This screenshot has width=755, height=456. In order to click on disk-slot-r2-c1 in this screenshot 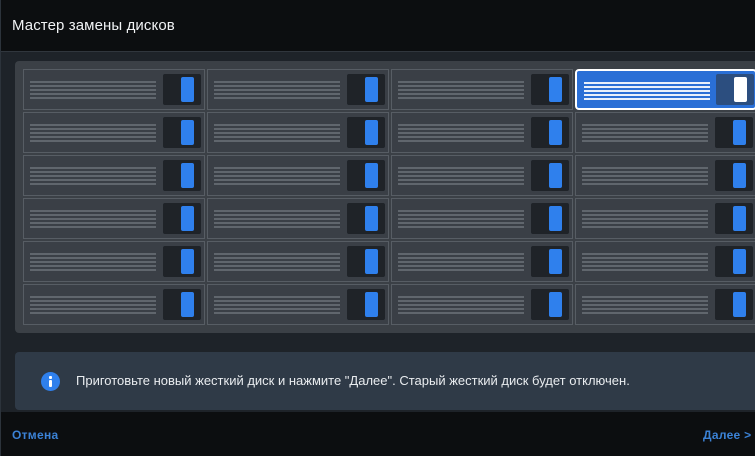, I will do `click(114, 132)`.